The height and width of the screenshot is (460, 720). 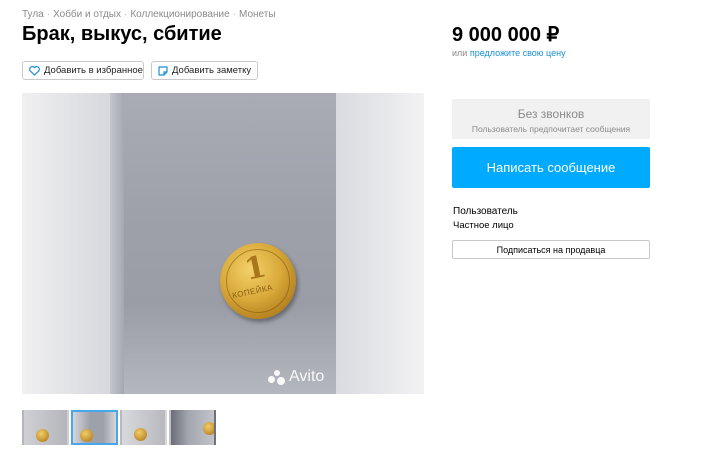 What do you see at coordinates (506, 35) in the screenshot?
I see `price: 9 000 000 ₽` at bounding box center [506, 35].